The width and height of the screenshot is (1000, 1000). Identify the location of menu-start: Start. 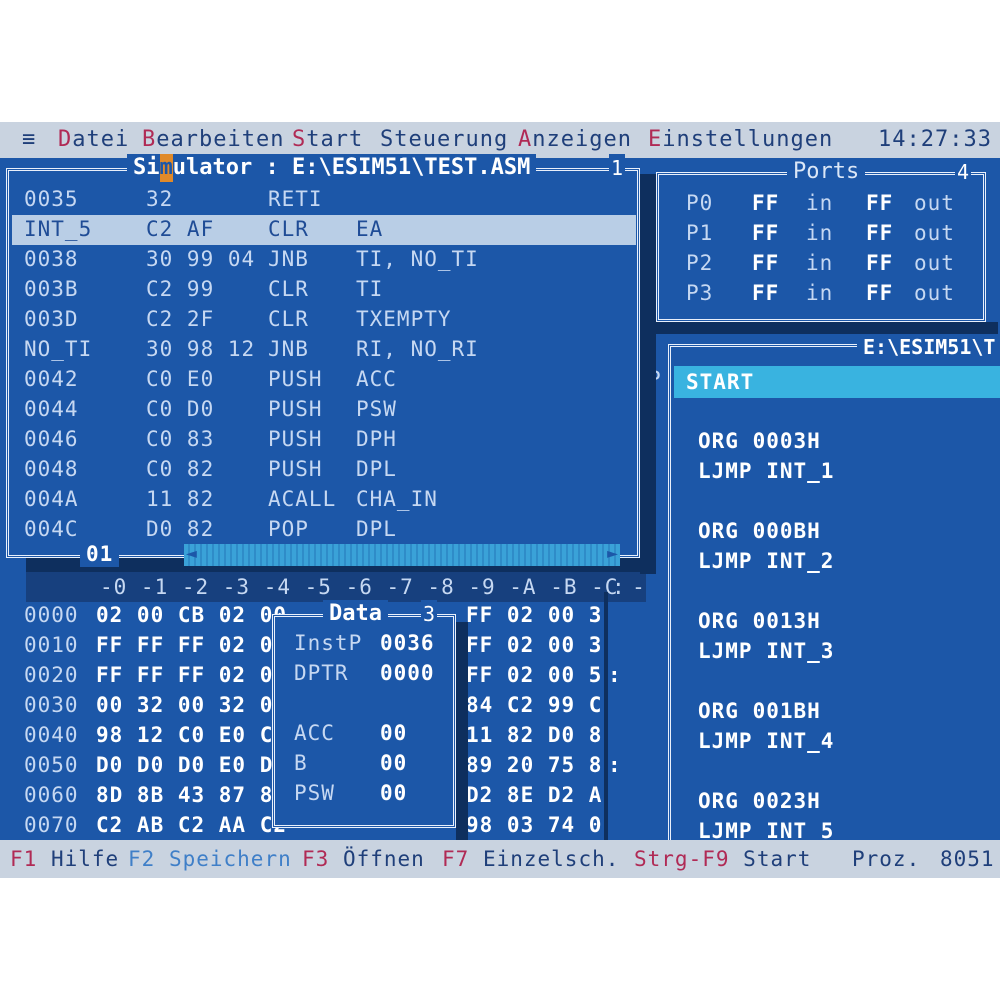
(327, 140).